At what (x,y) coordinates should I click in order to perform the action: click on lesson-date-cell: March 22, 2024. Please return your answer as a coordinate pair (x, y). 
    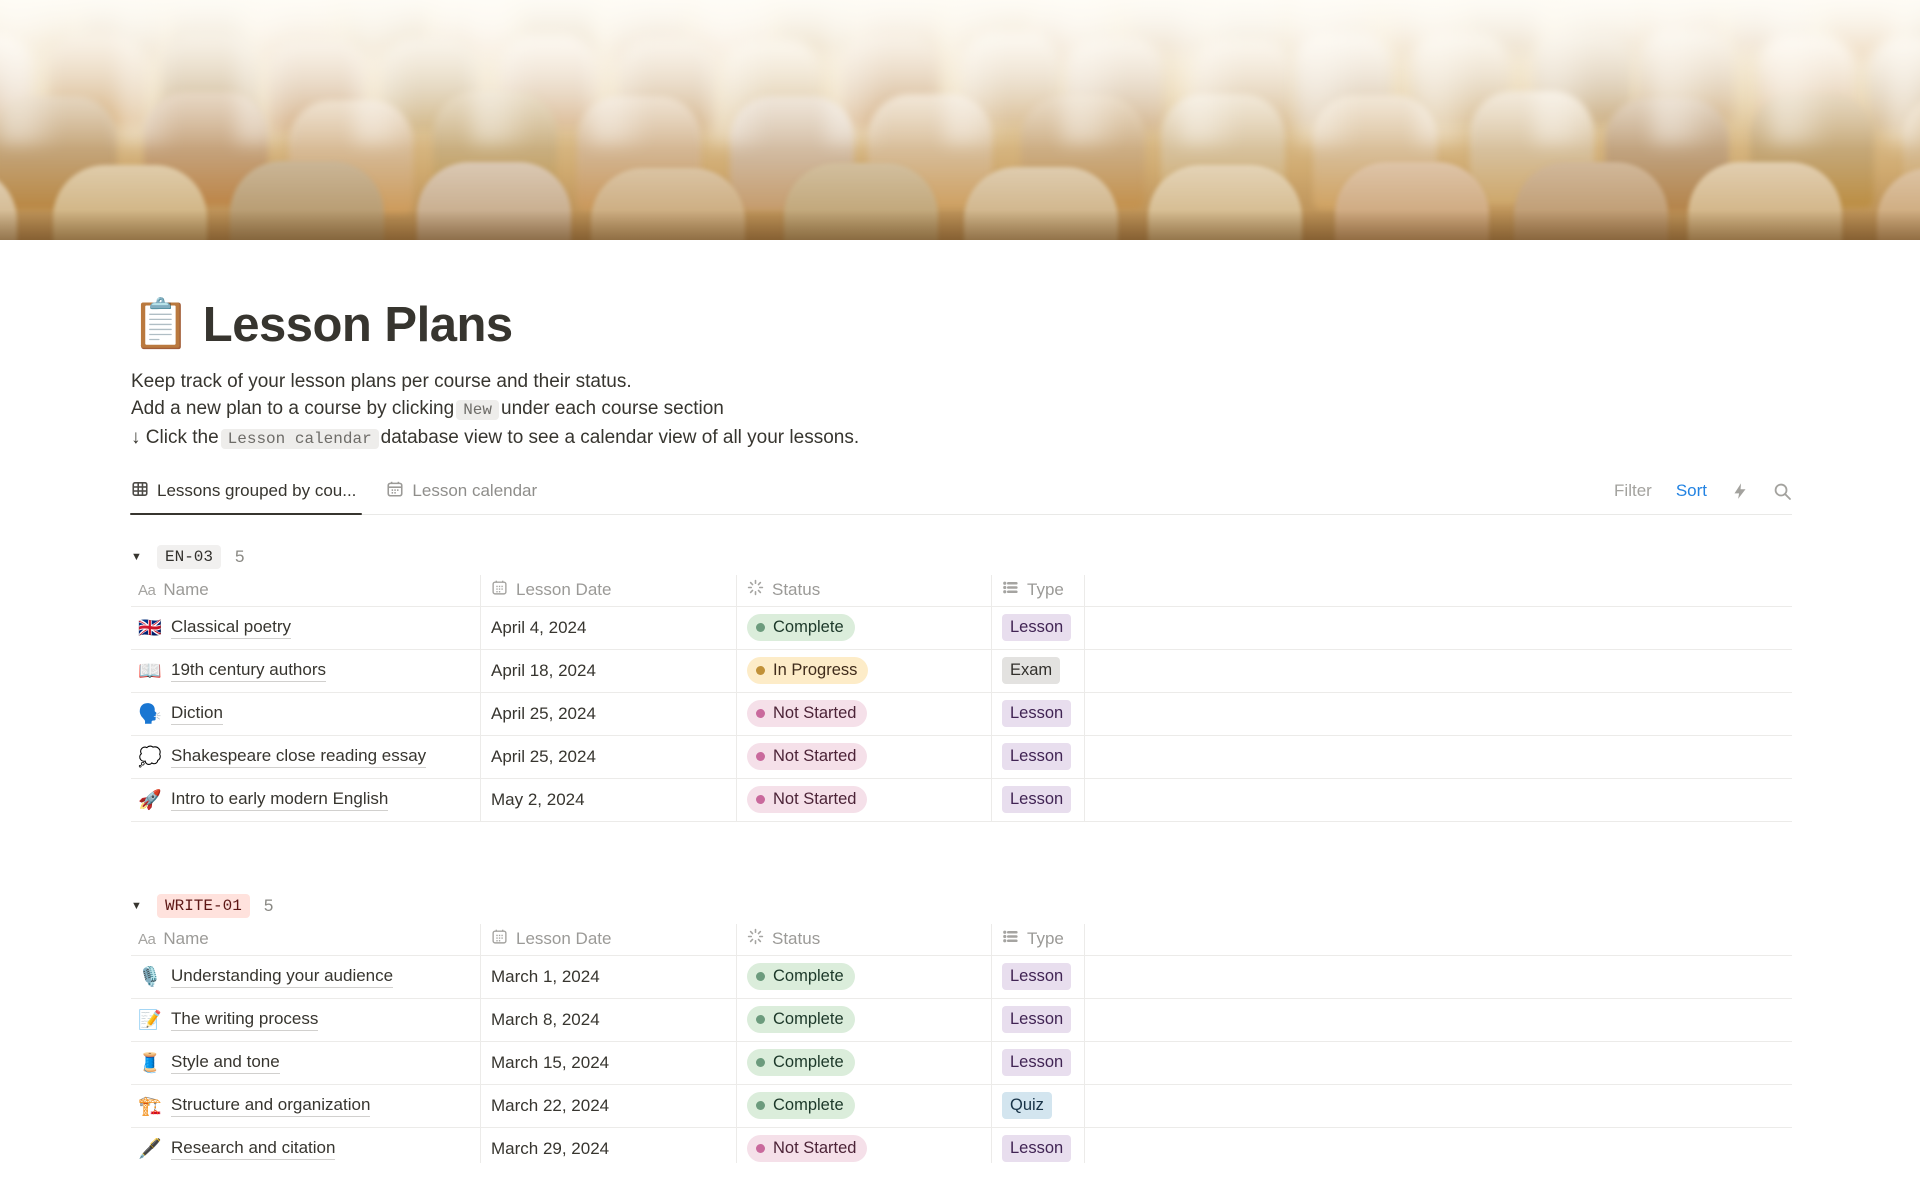
    Looking at the image, I should click on (609, 1105).